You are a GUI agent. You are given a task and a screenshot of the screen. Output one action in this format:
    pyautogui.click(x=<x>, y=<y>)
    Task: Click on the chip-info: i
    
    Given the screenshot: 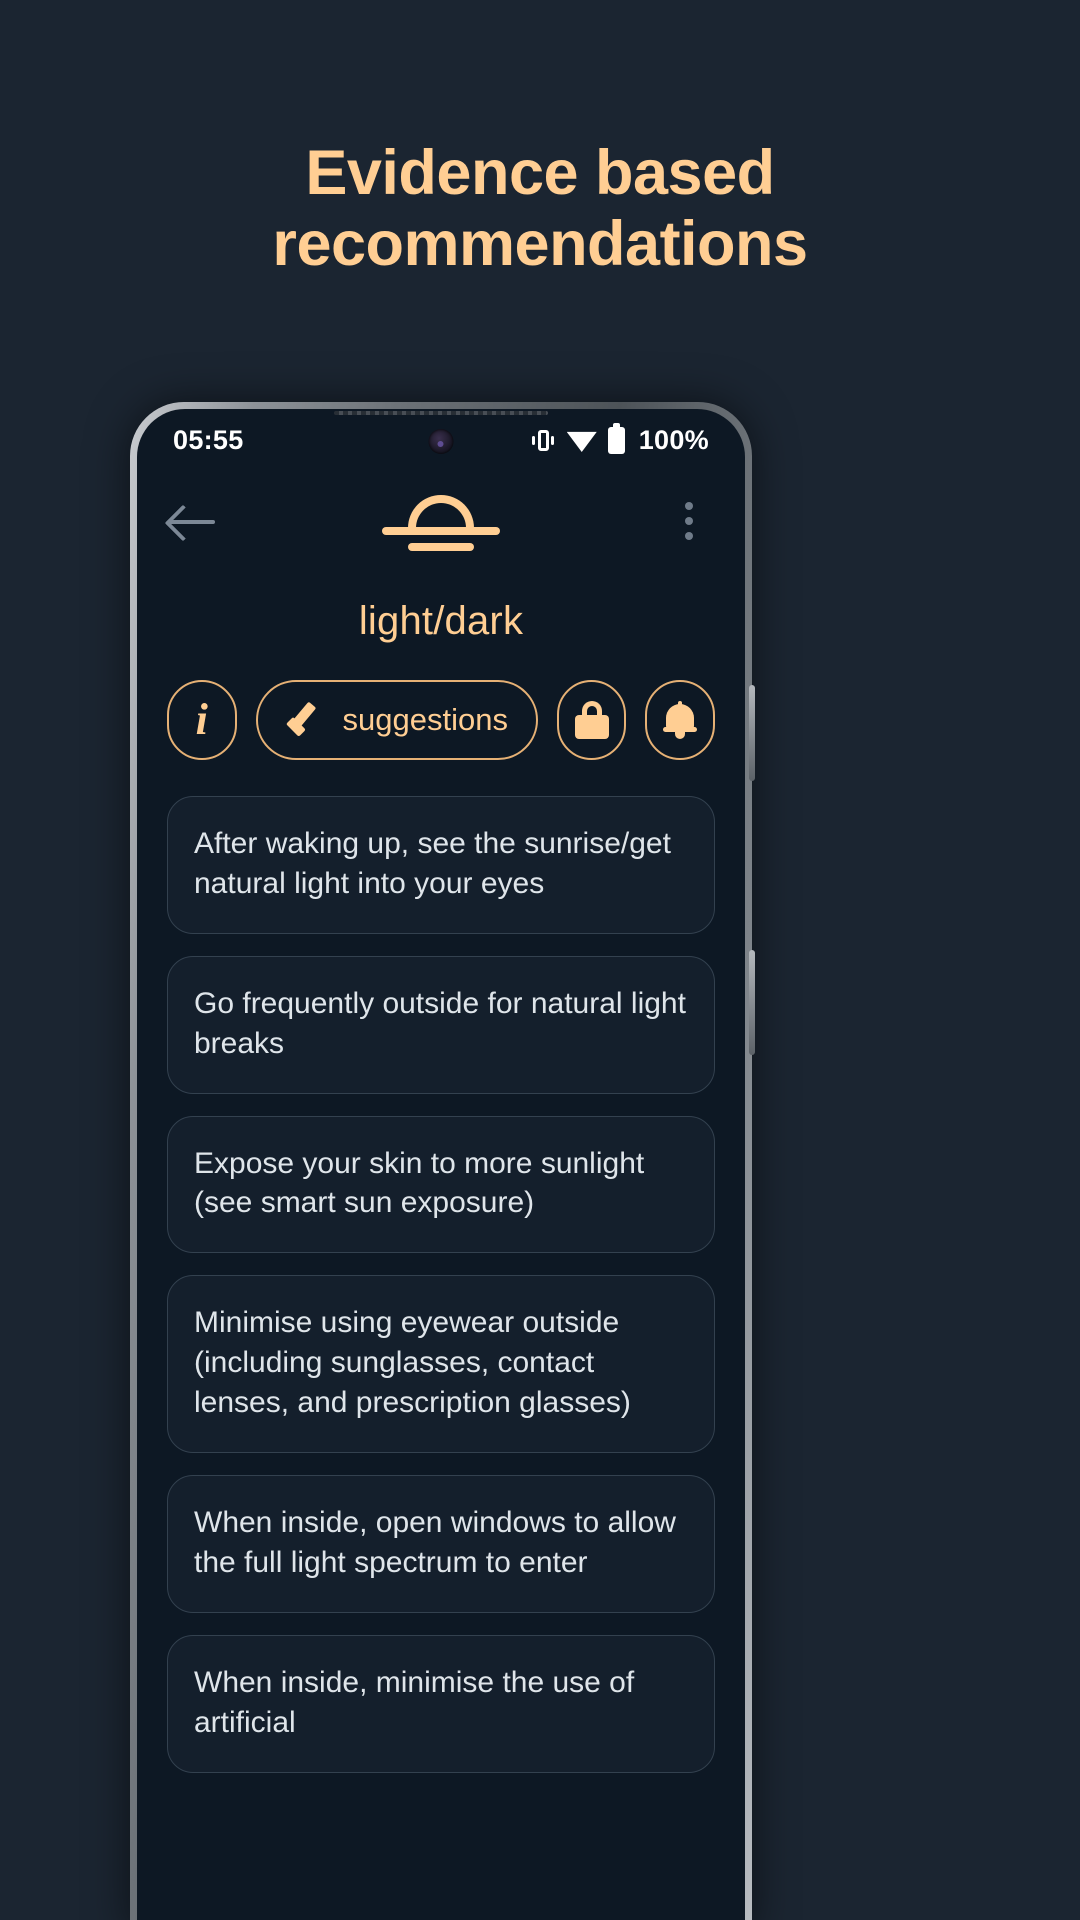 What is the action you would take?
    pyautogui.click(x=202, y=720)
    